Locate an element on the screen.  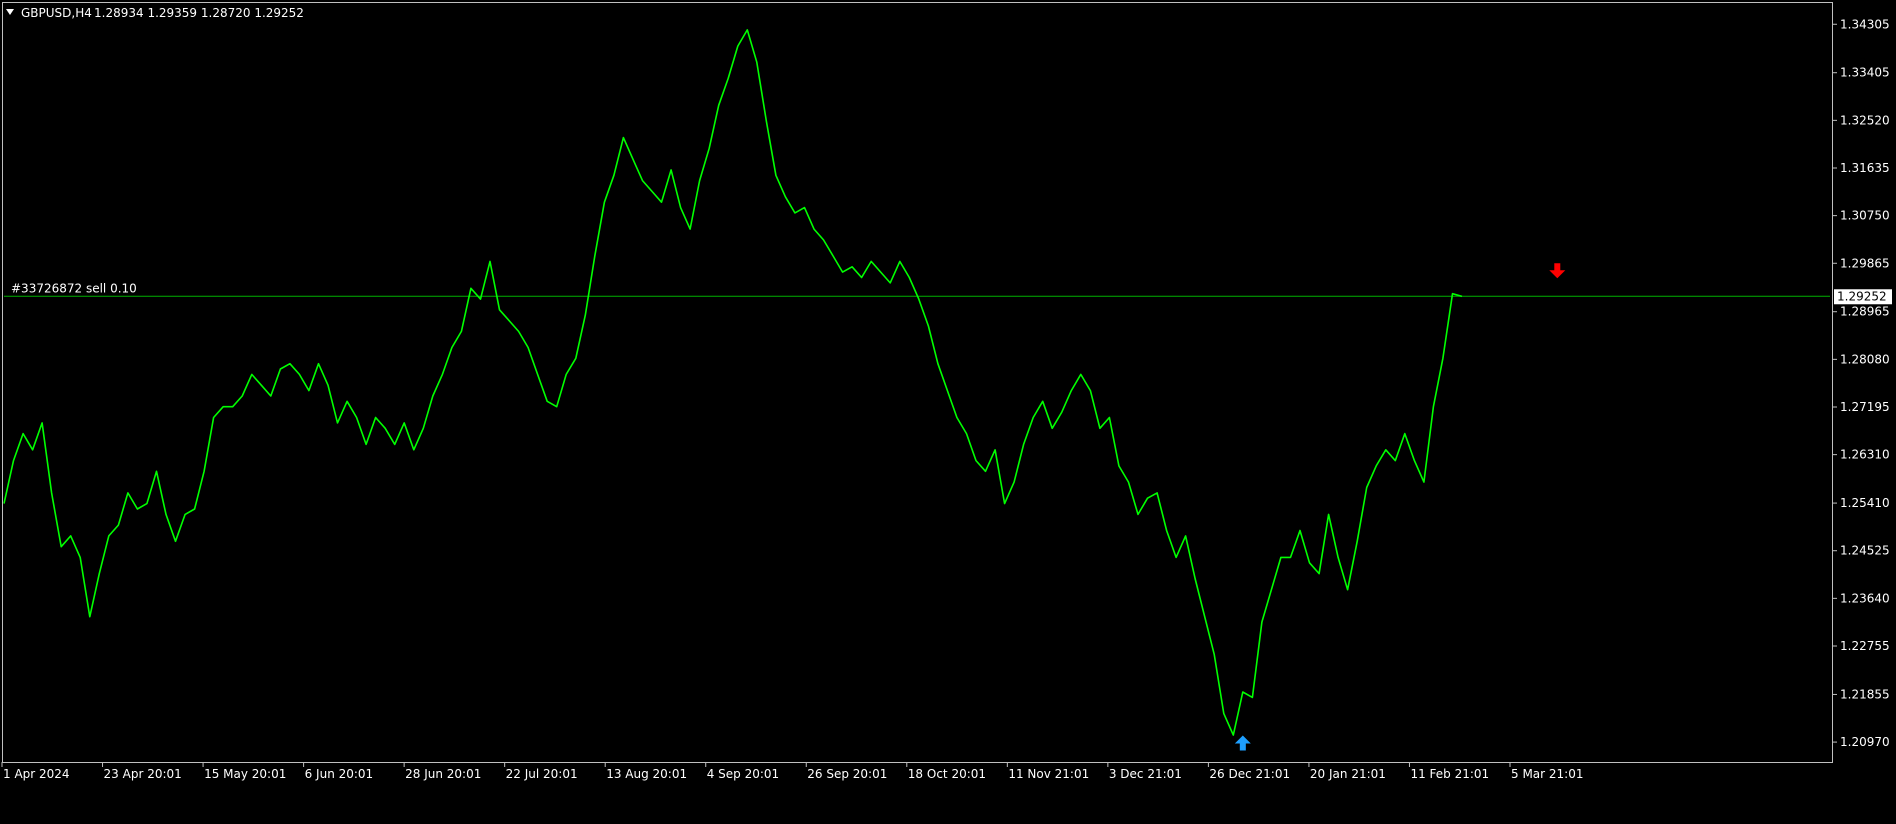
y-tick-label: 1.31635 is located at coordinates (1865, 168).